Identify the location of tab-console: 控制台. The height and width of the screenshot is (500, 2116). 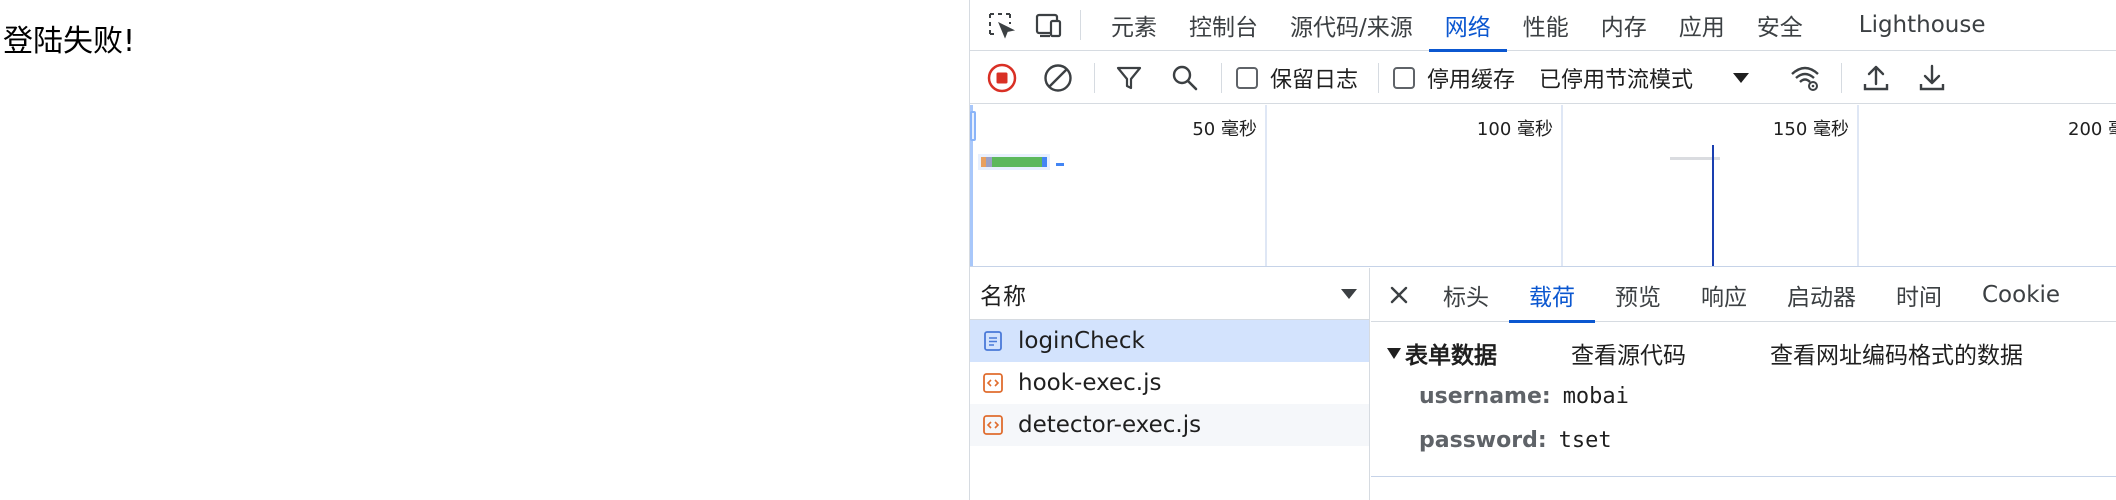
(1223, 25).